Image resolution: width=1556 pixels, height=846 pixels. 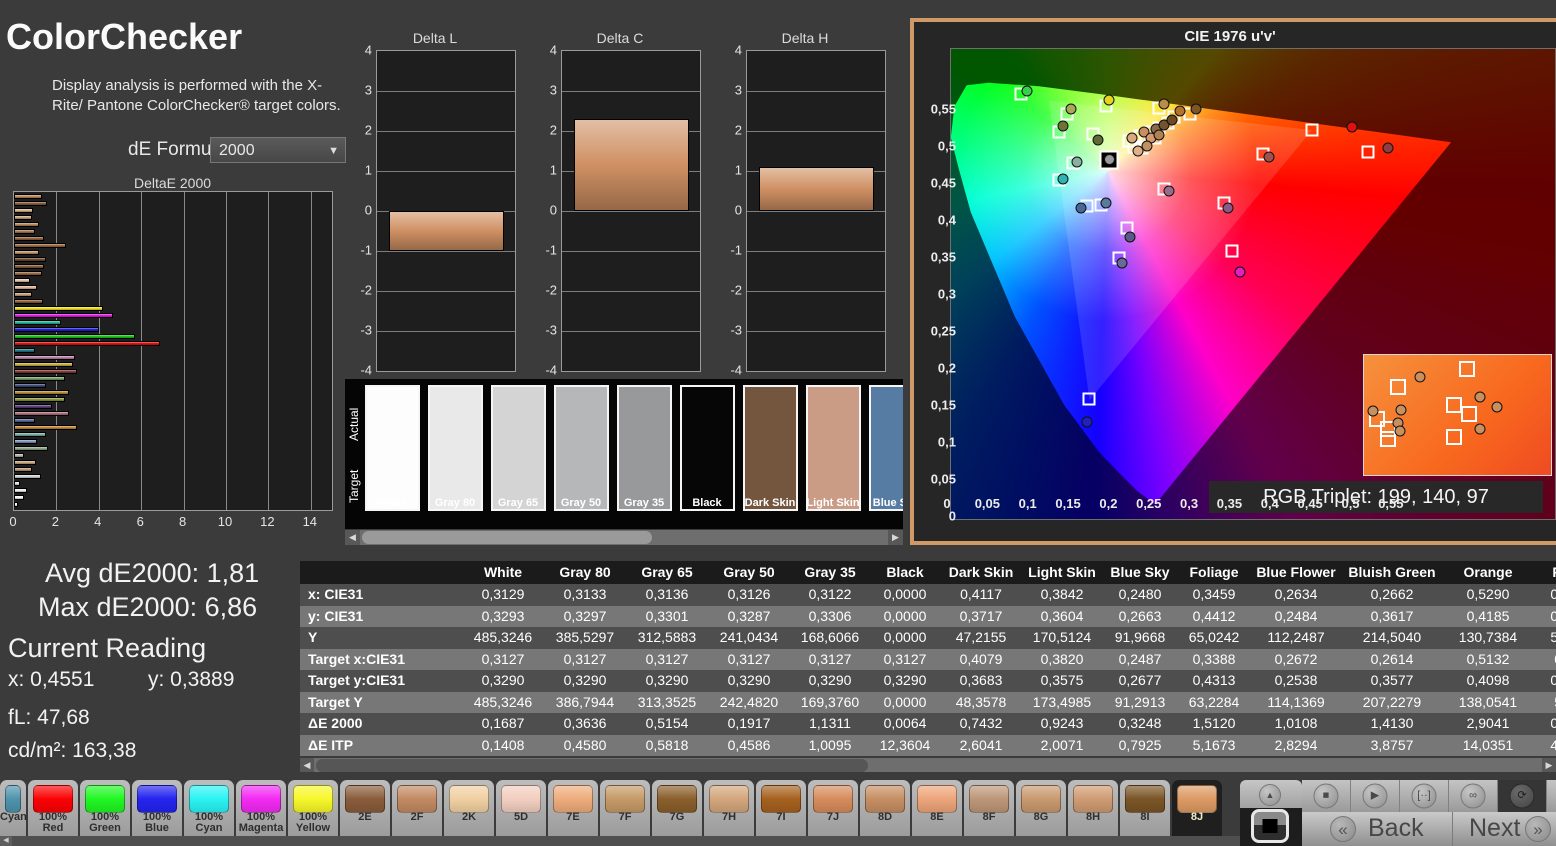 I want to click on patch-tile-100Red: 100% Red, so click(x=53, y=808).